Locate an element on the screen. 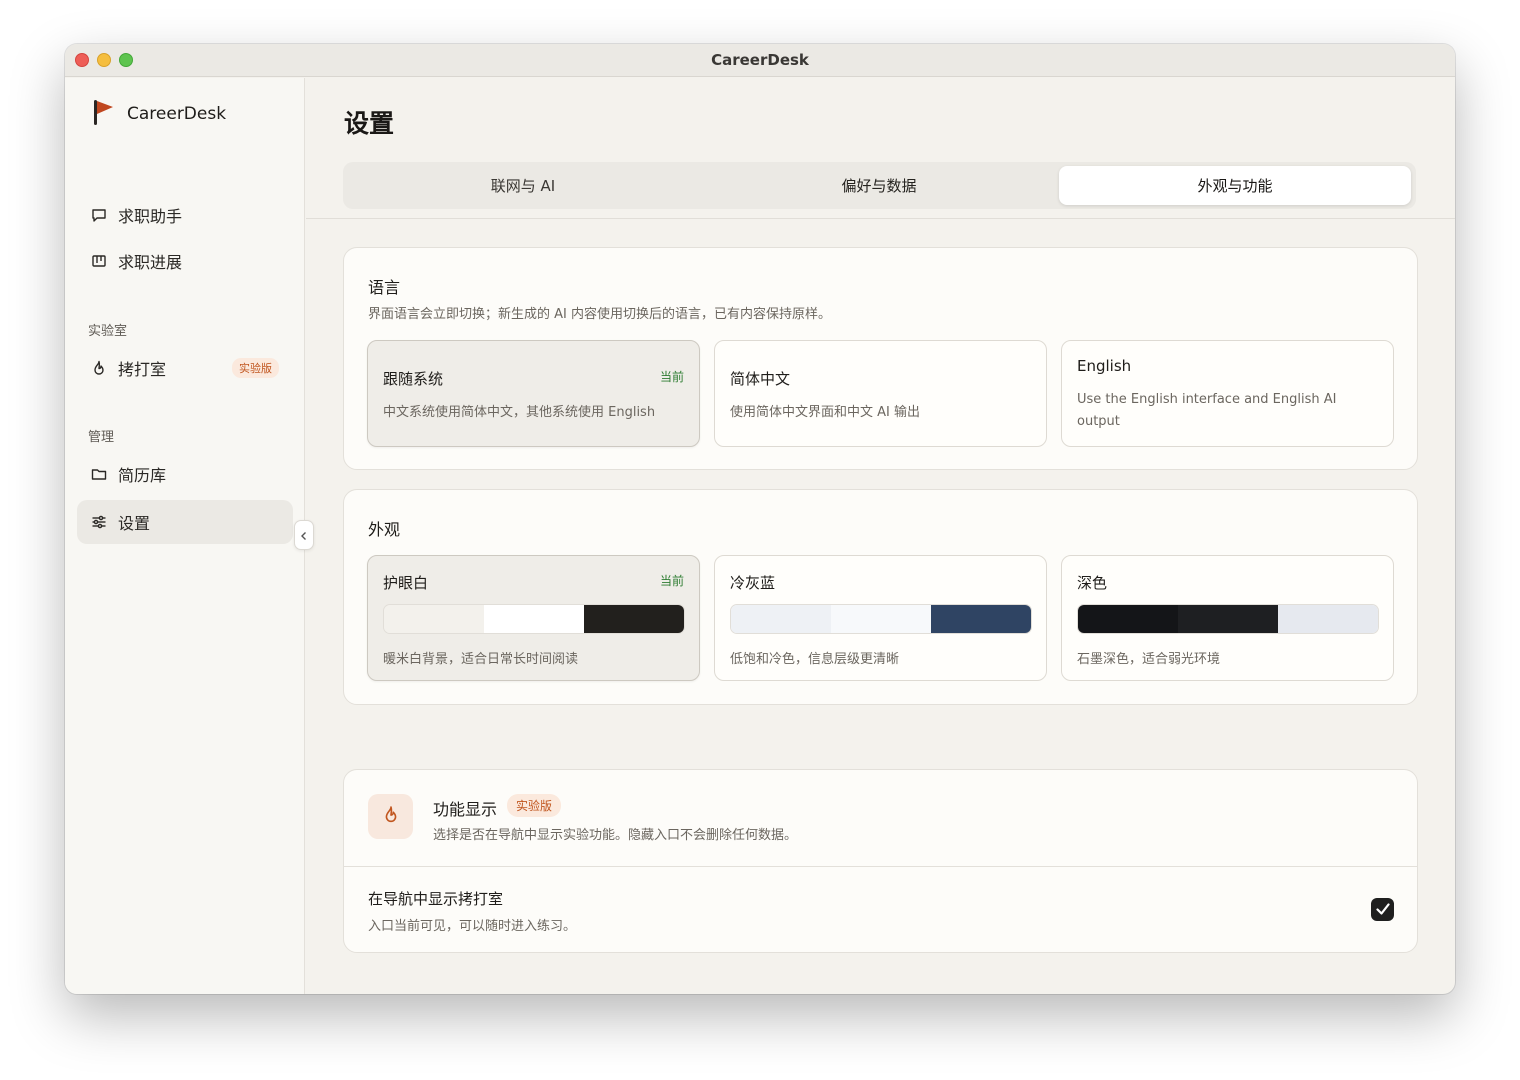 Image resolution: width=1520 pixels, height=1080 pixels. settings-tabs: 联网与 AI 偏好与数据 外观与功能 is located at coordinates (879, 185).